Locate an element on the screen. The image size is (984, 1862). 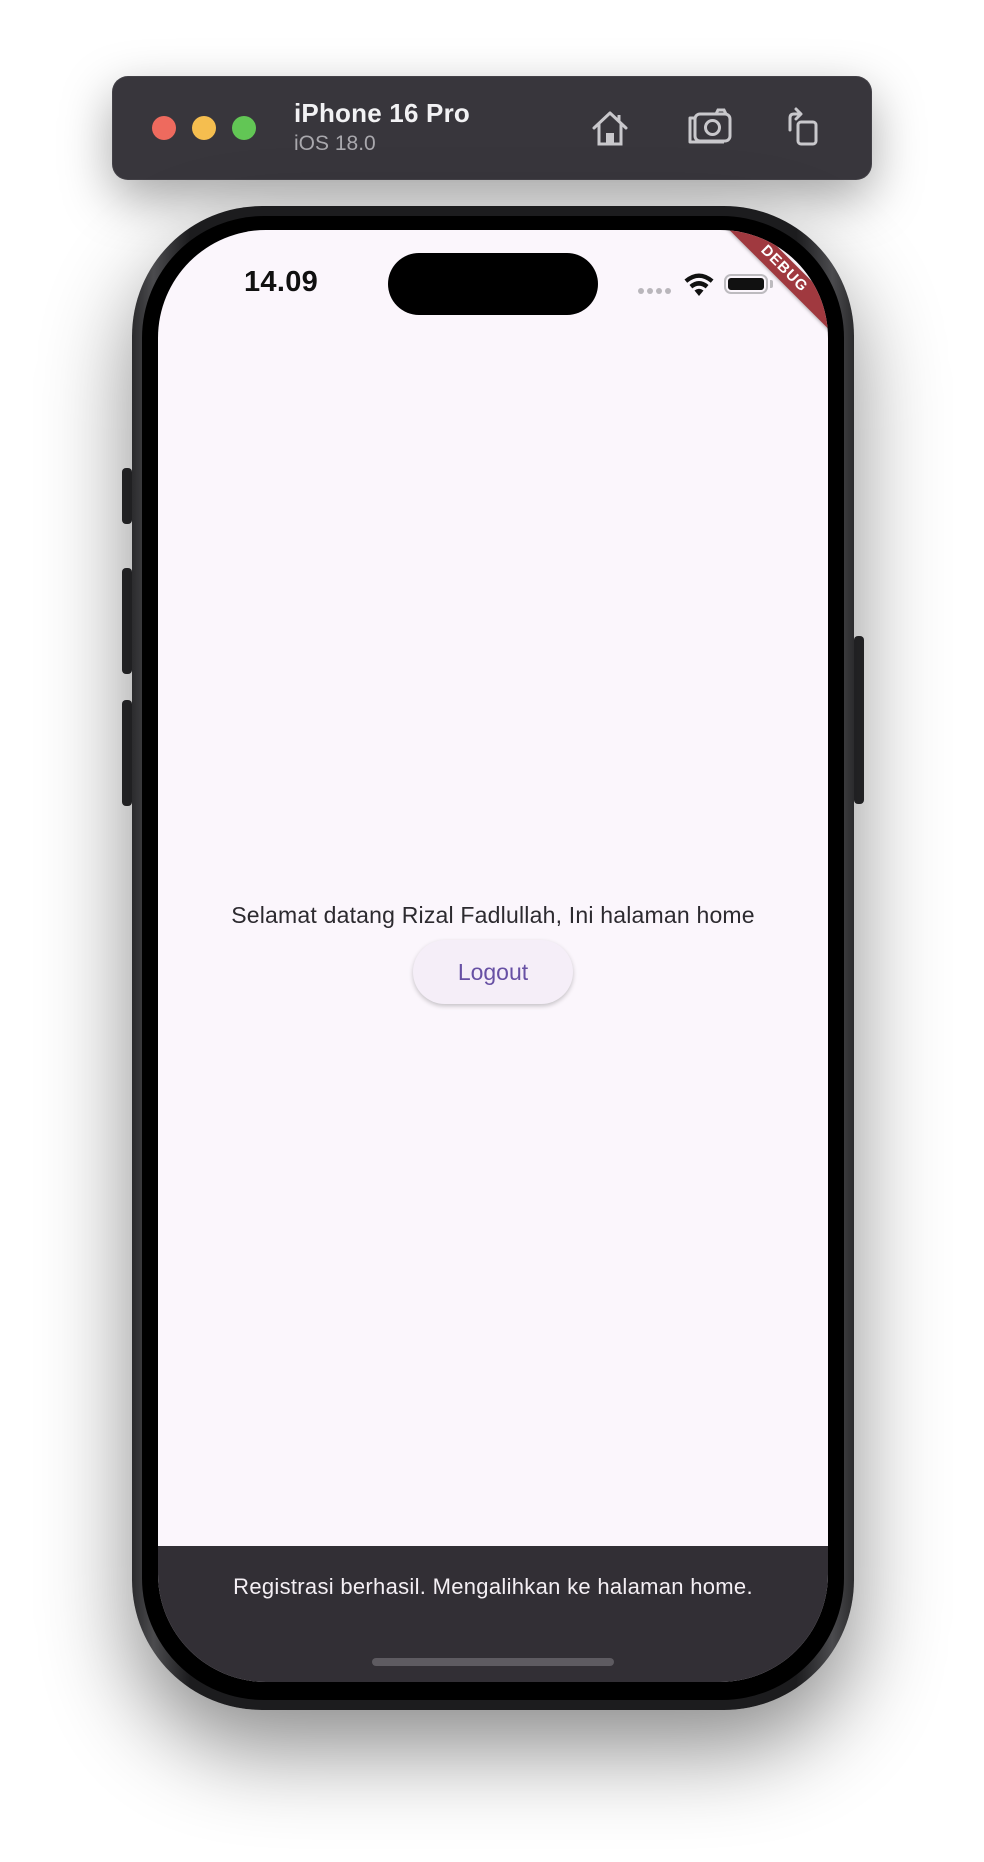
logout-button: Logout is located at coordinates (493, 972).